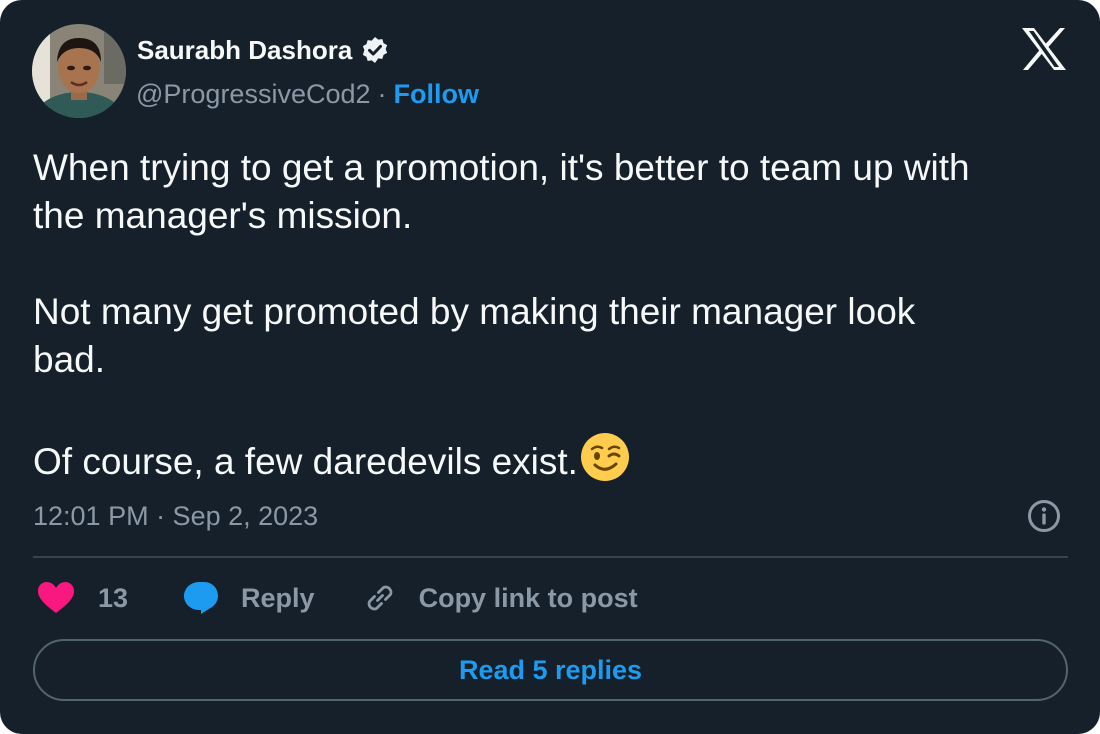 The image size is (1100, 734). Describe the element at coordinates (379, 598) in the screenshot. I see `link-icon` at that location.